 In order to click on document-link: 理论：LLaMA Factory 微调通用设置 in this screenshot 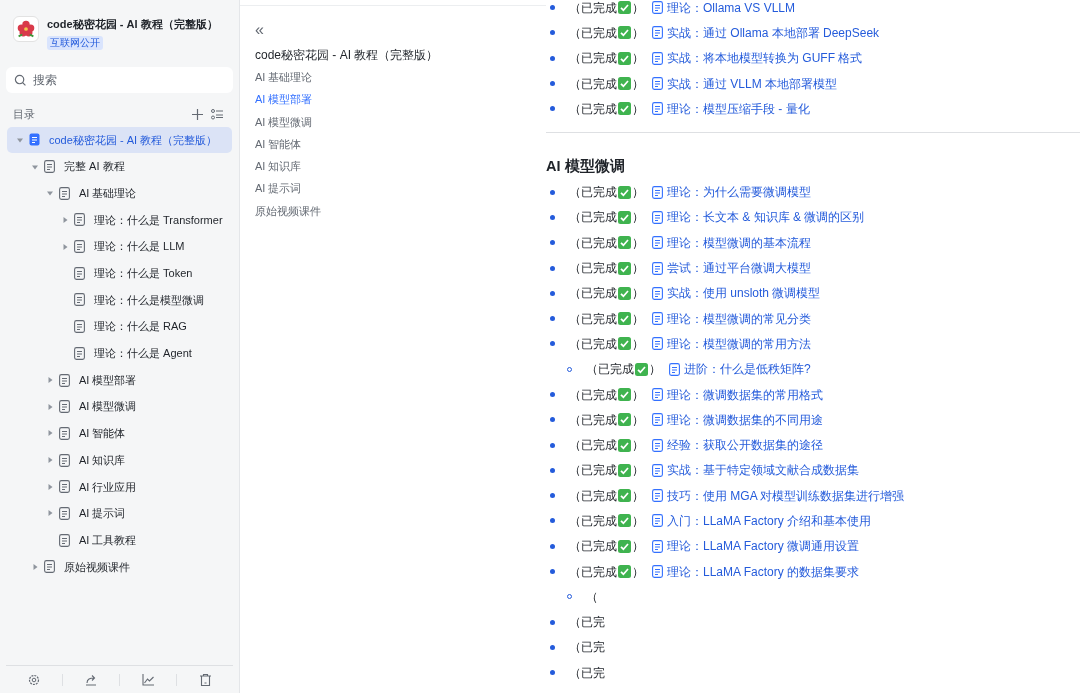, I will do `click(756, 546)`.